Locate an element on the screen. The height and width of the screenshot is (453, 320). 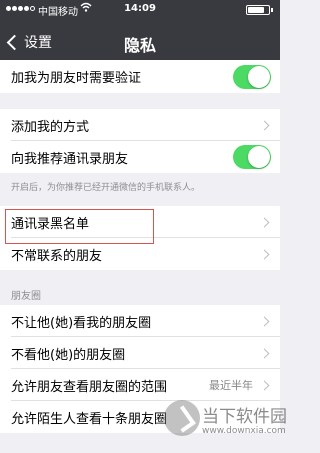
row-label: 向我推荐通讯录朋友 is located at coordinates (70, 159).